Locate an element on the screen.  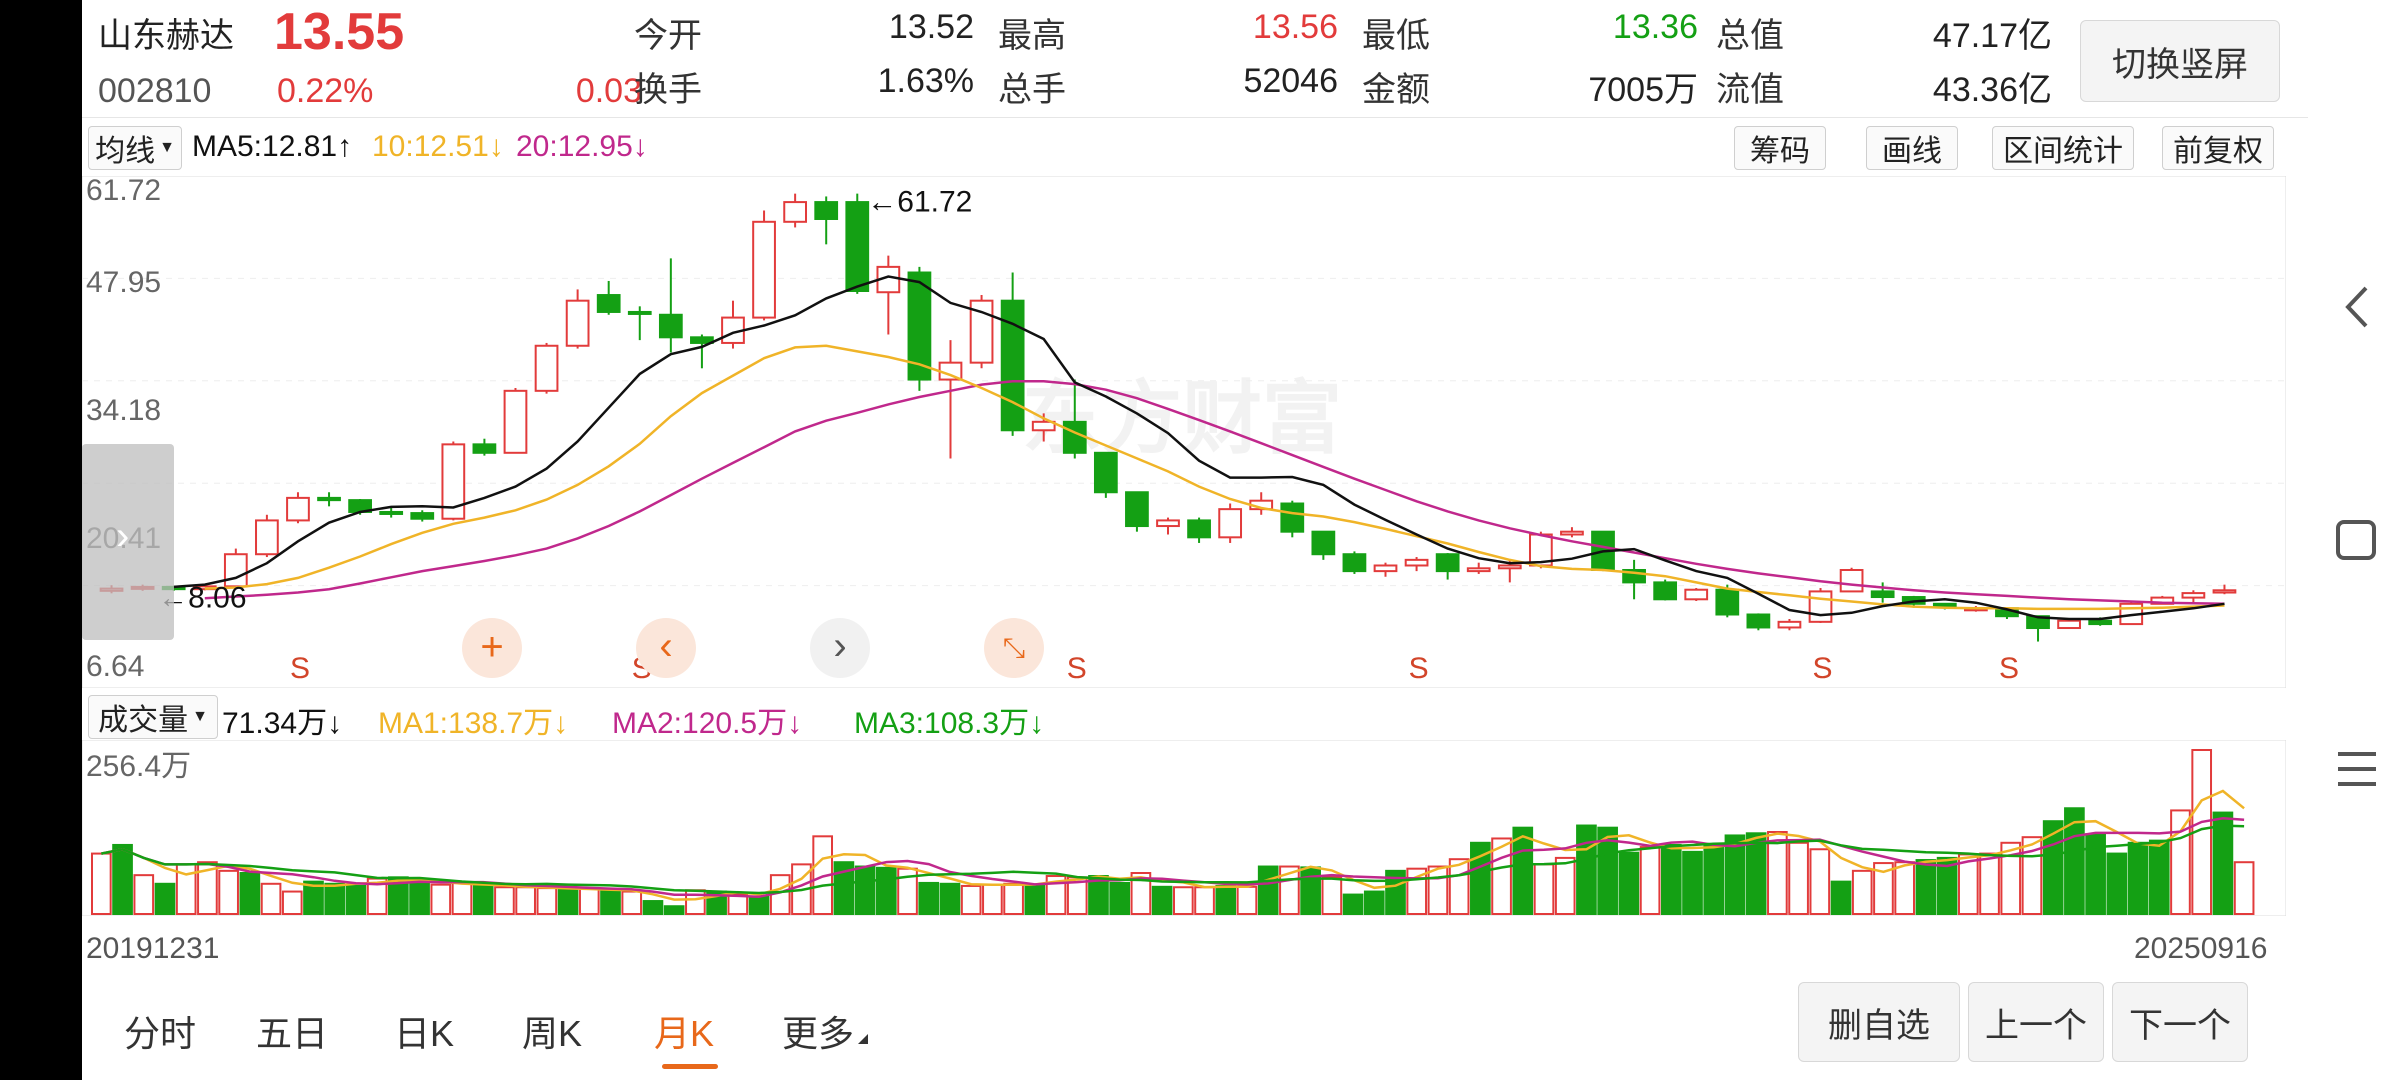
switch-portrait-button: 切换竖屏 is located at coordinates (2180, 61).